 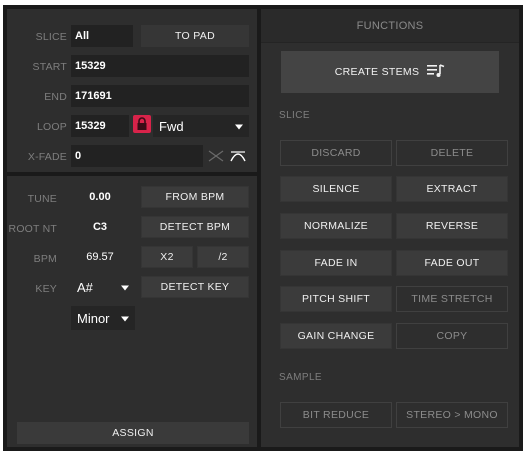 What do you see at coordinates (195, 227) in the screenshot?
I see `detect-bpm-button: DETECT BPM` at bounding box center [195, 227].